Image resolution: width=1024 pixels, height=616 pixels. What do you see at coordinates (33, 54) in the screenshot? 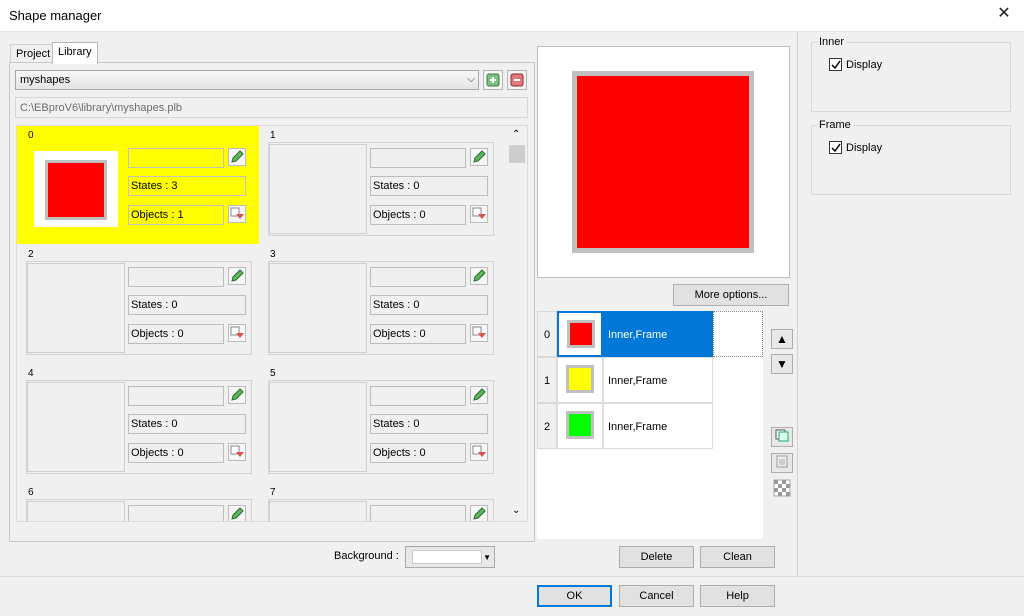
I see `tab-project: Project` at bounding box center [33, 54].